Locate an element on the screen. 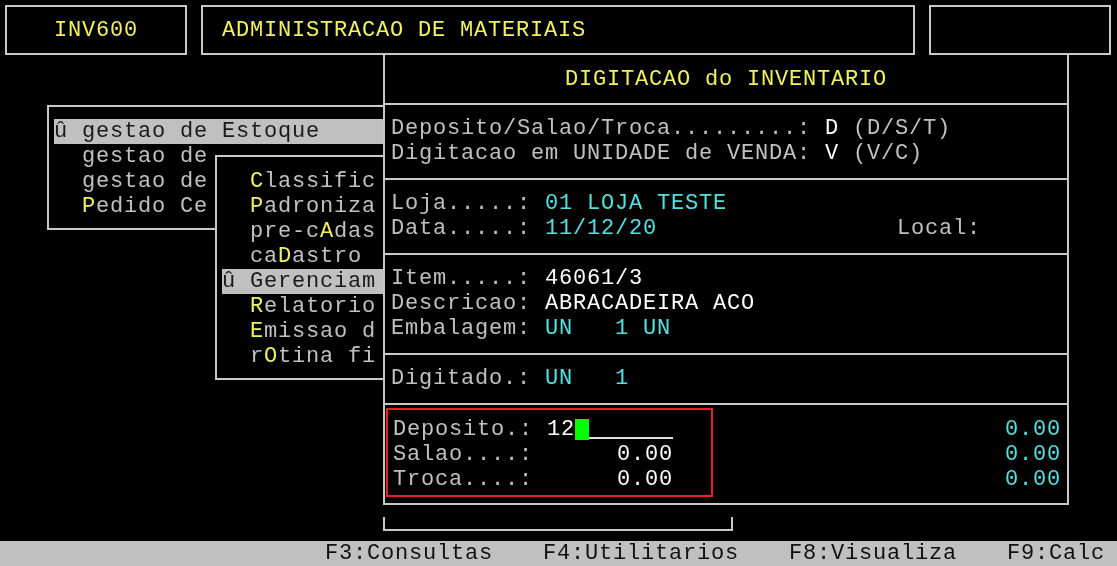 Image resolution: width=1117 pixels, height=566 pixels. field-label: Salao....: is located at coordinates (463, 454).